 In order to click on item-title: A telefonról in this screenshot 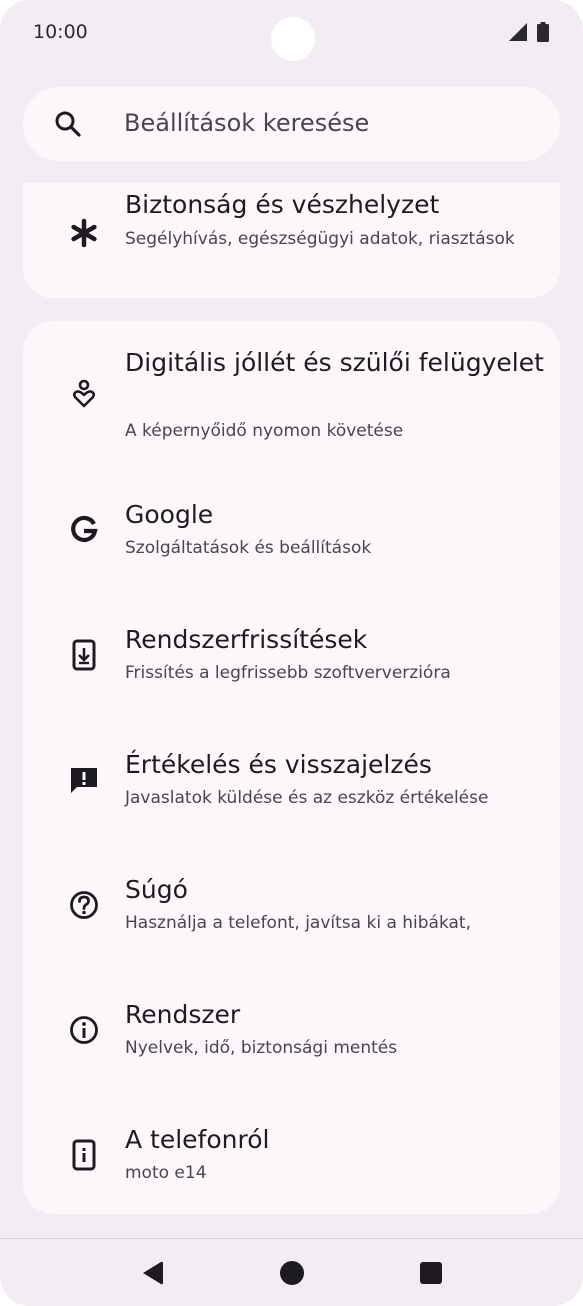, I will do `click(197, 1139)`.